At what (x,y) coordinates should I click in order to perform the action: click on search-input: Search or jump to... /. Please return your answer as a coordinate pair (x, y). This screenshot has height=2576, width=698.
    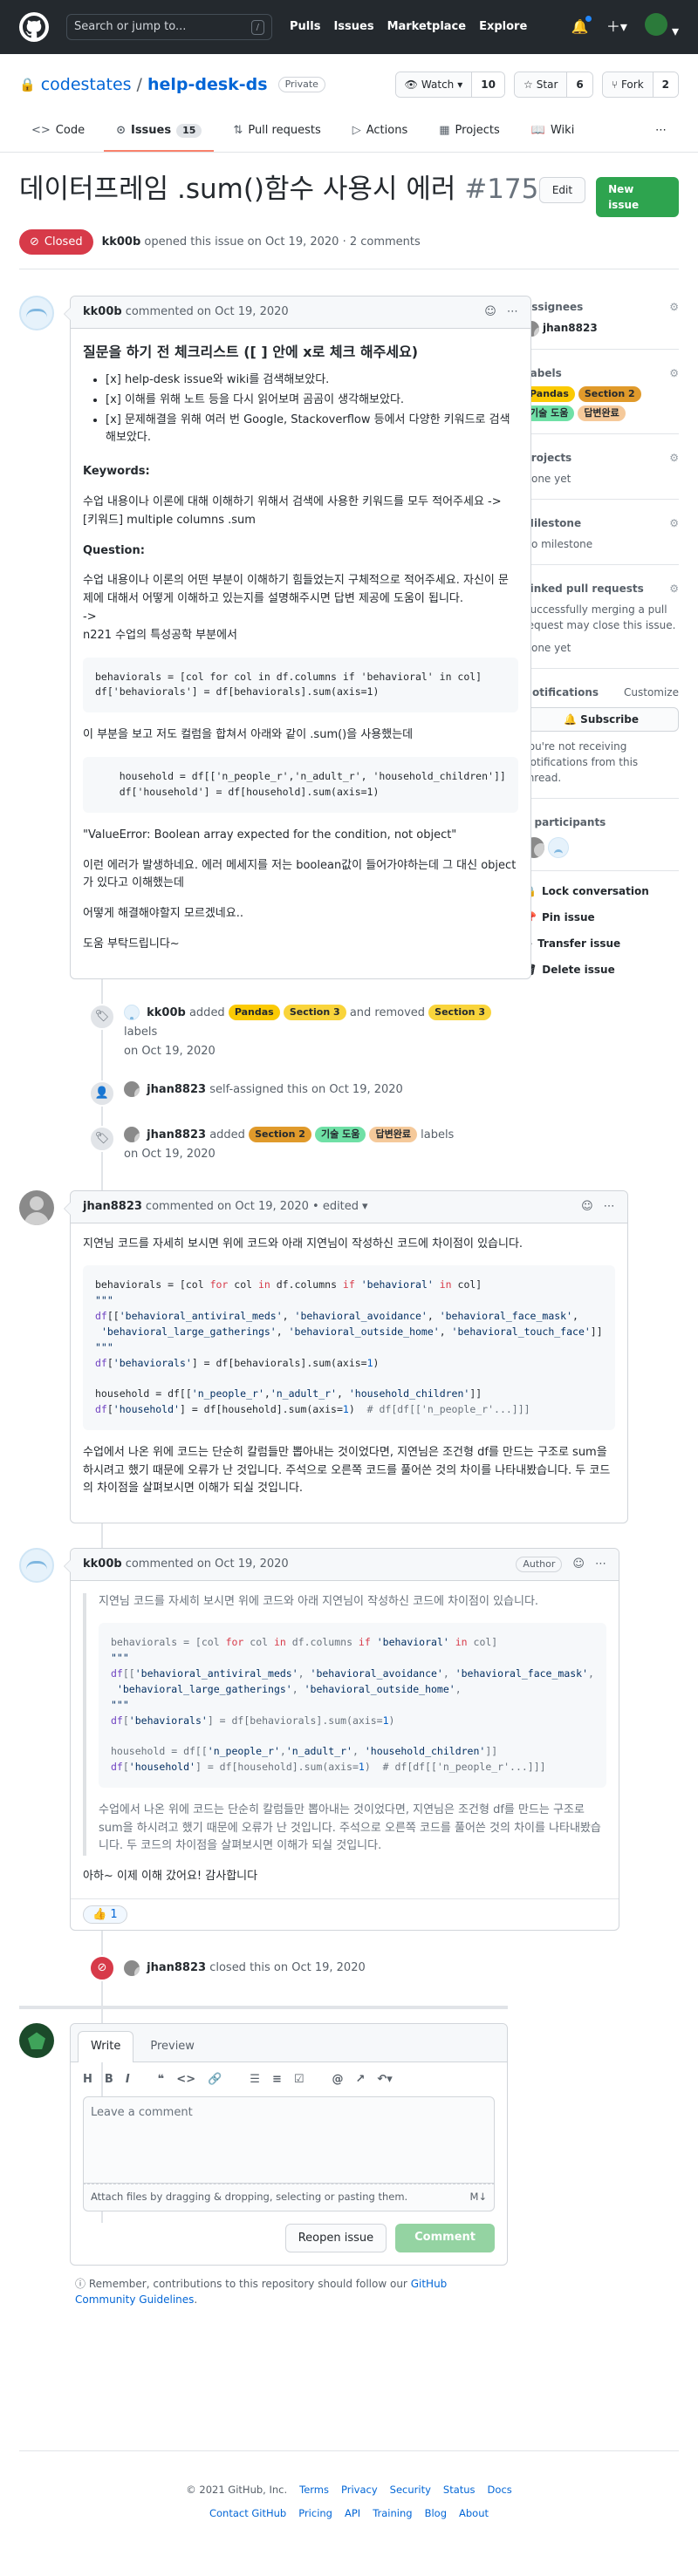
    Looking at the image, I should click on (169, 27).